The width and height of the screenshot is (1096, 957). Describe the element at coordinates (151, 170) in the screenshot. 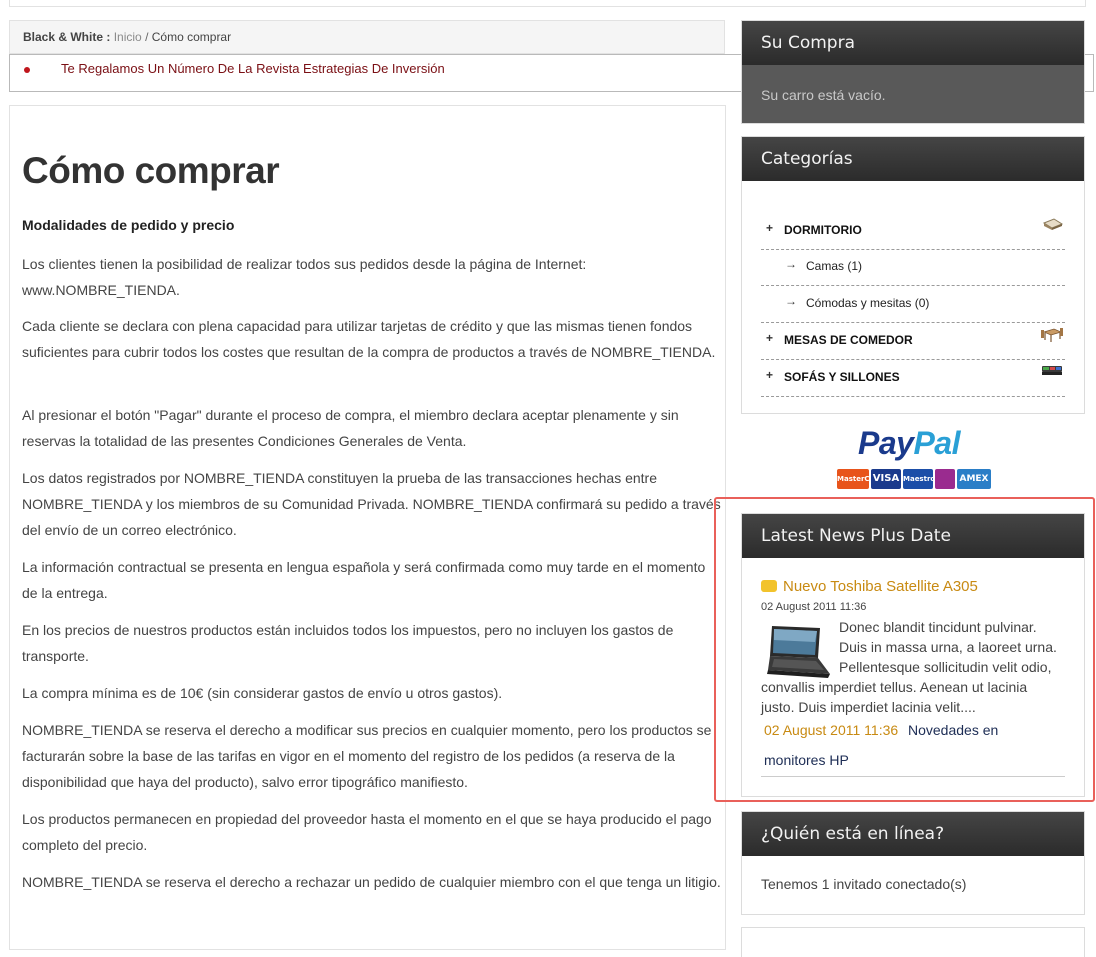

I see `page-title: Cómo comprar` at that location.